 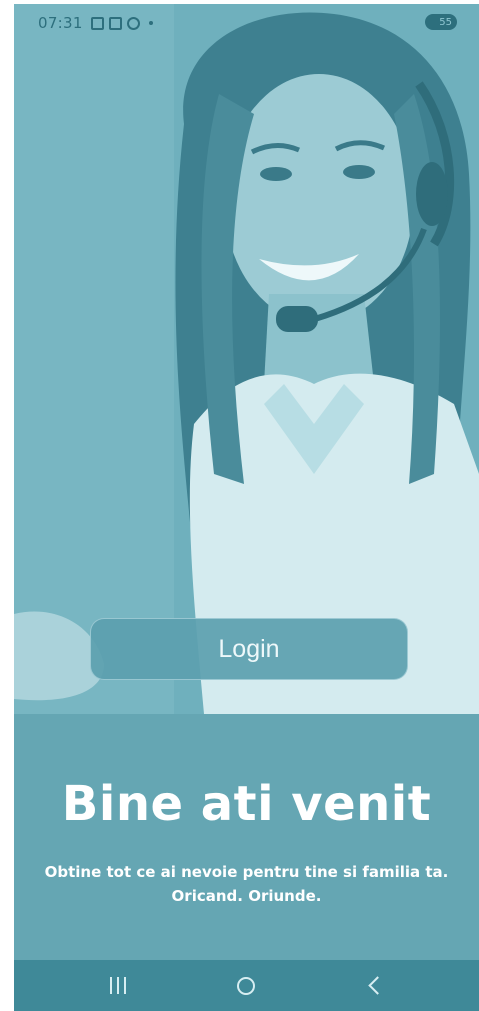 What do you see at coordinates (246, 804) in the screenshot?
I see `welcome-title: Bine ati venit` at bounding box center [246, 804].